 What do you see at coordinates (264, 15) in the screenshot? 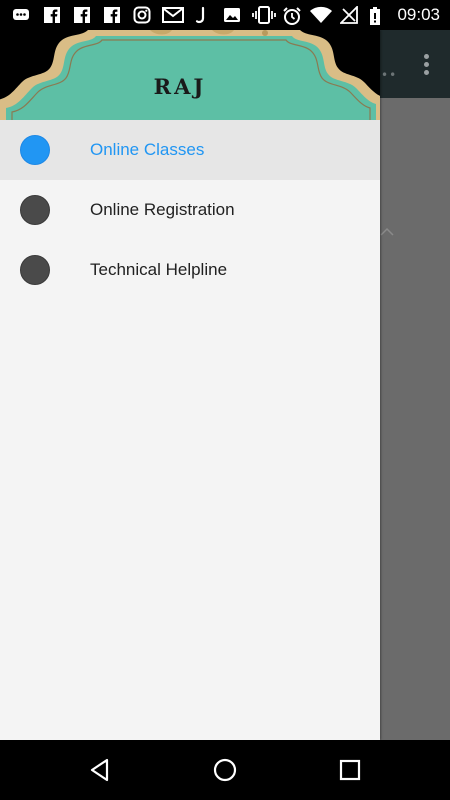
I see `vibrate-icon` at bounding box center [264, 15].